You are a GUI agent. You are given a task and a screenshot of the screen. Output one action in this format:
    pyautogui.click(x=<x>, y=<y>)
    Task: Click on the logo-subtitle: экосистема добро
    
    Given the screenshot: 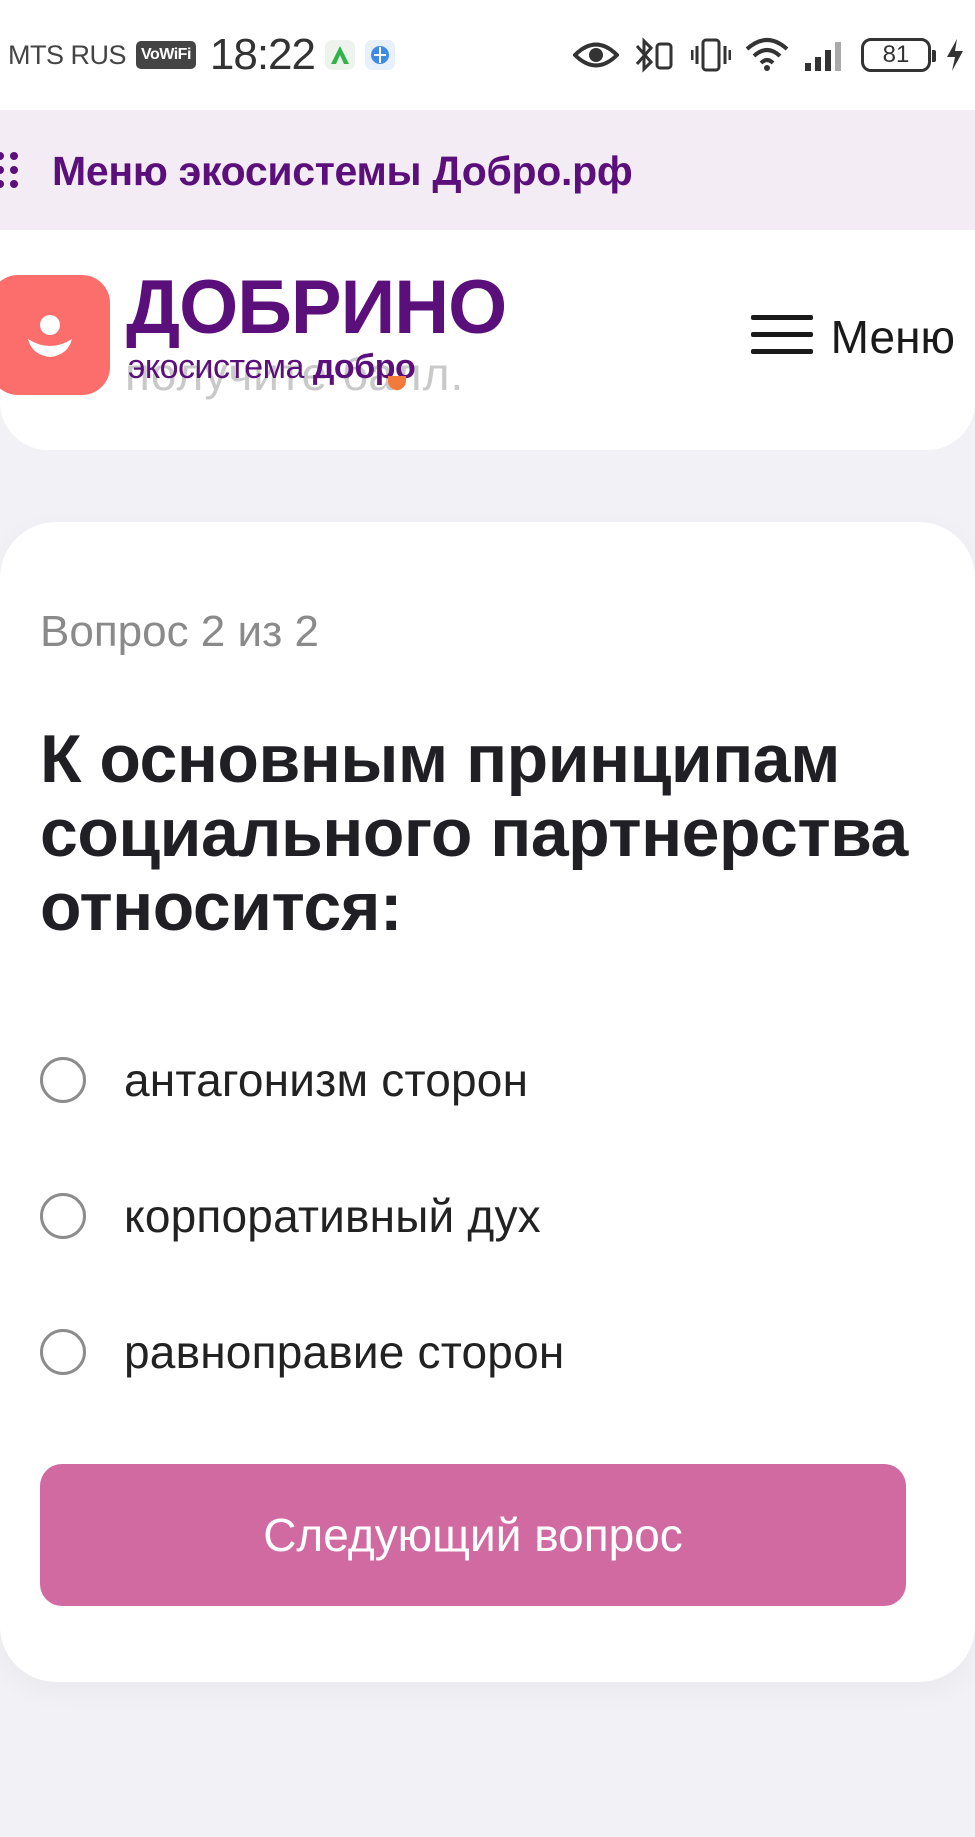 What is the action you would take?
    pyautogui.click(x=272, y=367)
    